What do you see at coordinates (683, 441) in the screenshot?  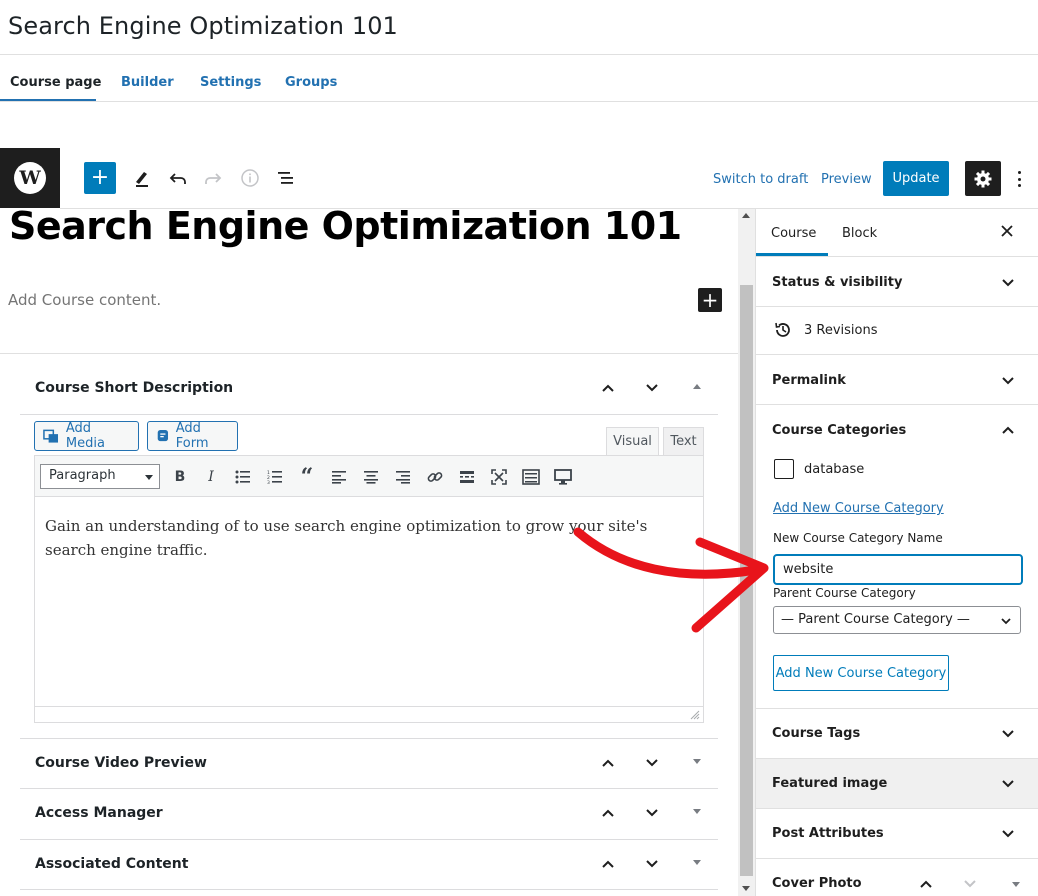 I see `tab-text: Text` at bounding box center [683, 441].